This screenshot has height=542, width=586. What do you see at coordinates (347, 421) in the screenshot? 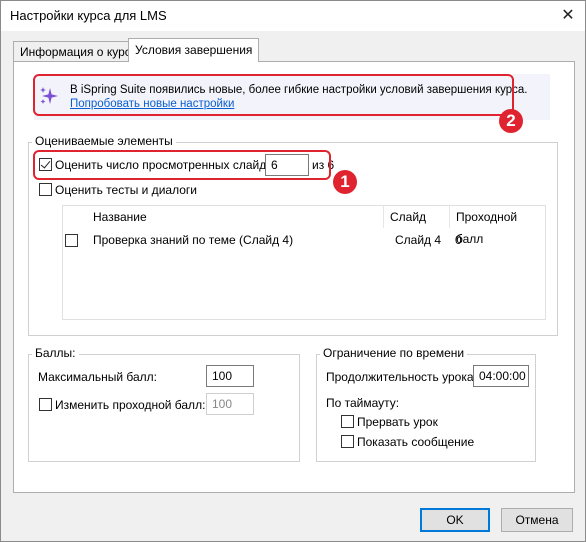
I see `interrupt-lesson-checkbox` at bounding box center [347, 421].